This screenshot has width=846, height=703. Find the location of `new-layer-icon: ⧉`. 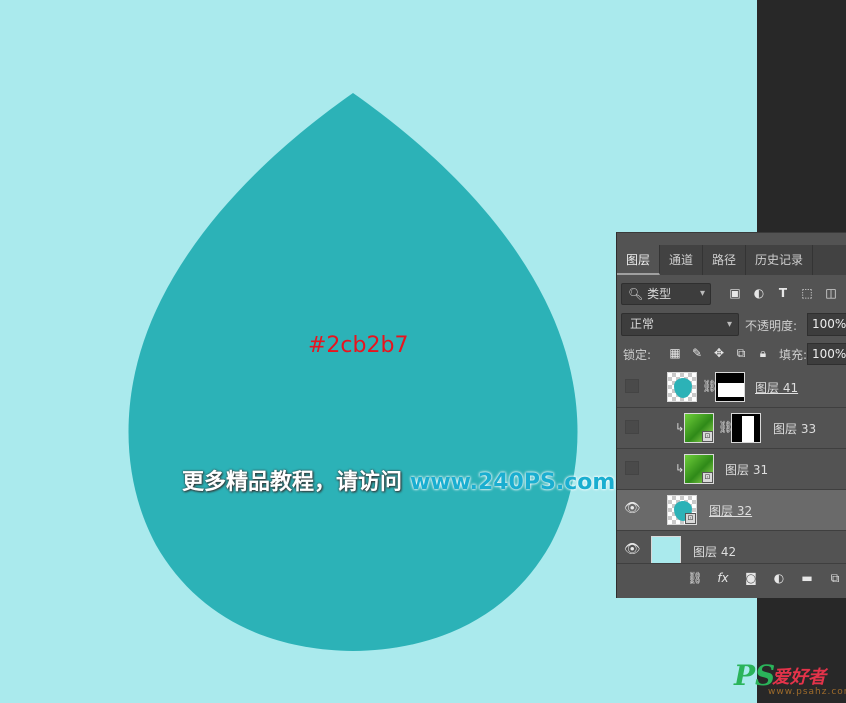

new-layer-icon: ⧉ is located at coordinates (835, 578).